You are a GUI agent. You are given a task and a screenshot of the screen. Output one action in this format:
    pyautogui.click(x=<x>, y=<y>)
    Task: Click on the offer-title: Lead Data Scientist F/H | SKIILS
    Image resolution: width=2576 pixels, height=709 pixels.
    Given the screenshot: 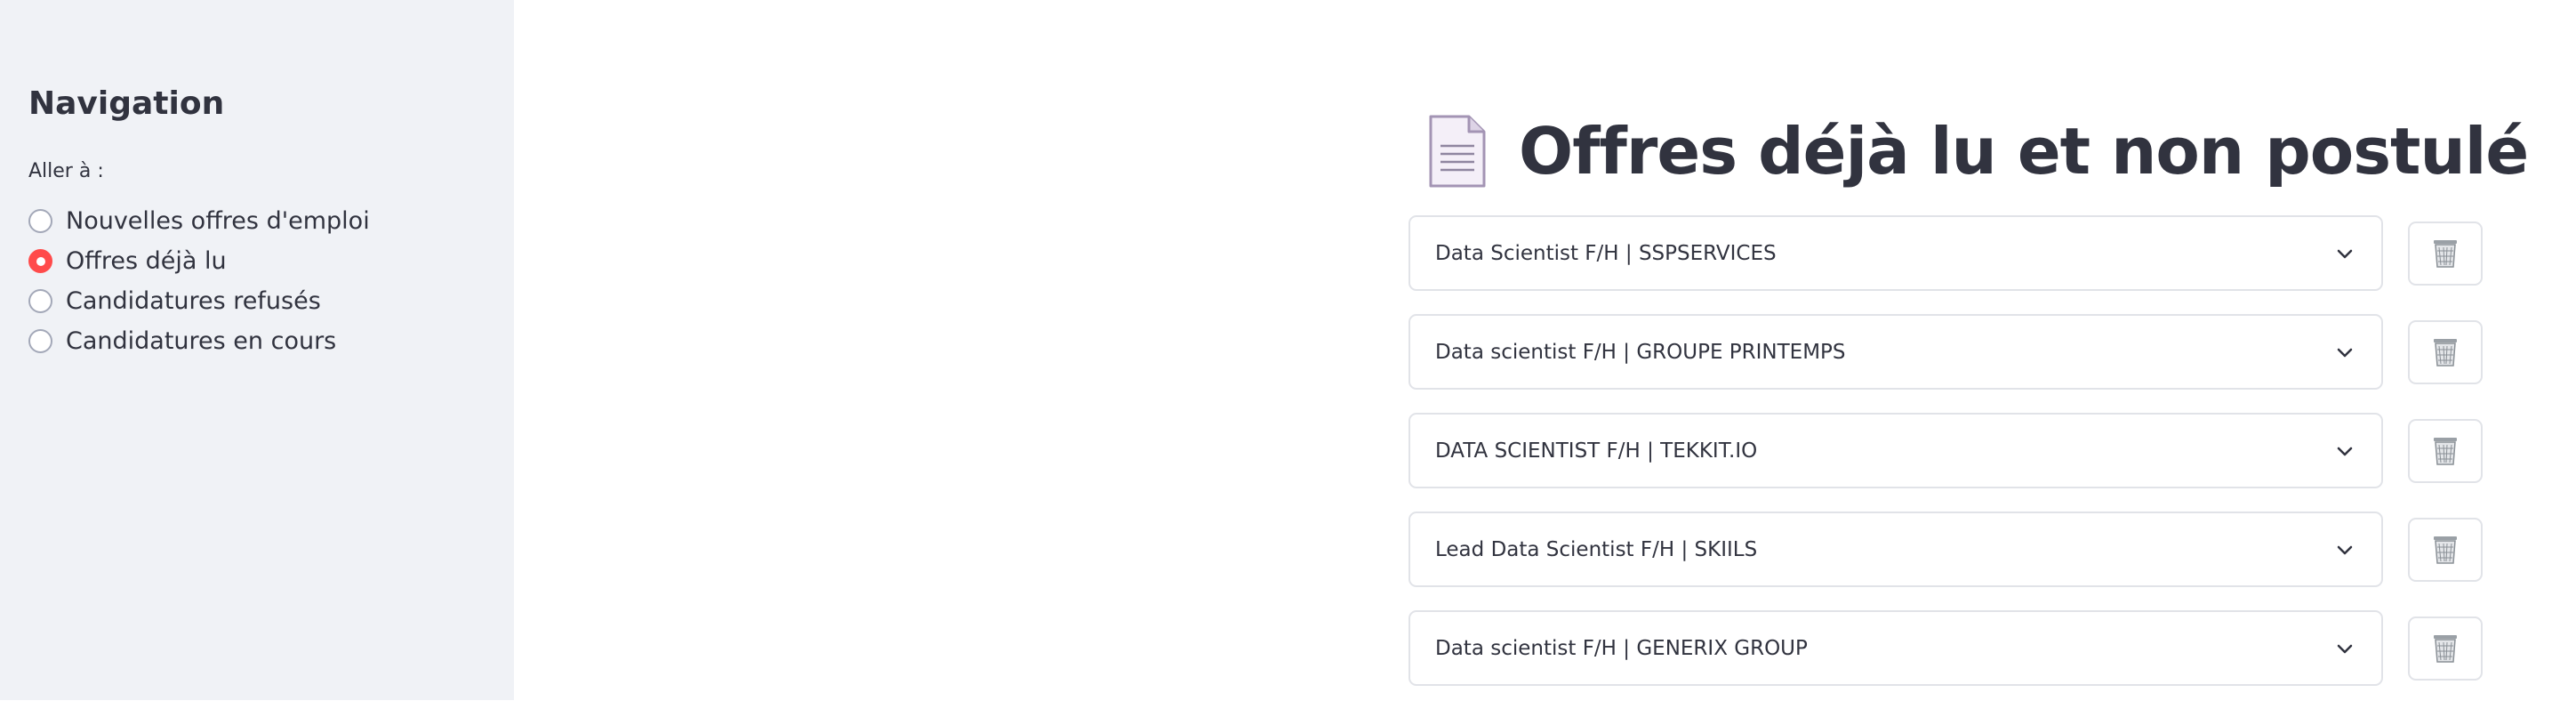 What is the action you would take?
    pyautogui.click(x=1596, y=549)
    